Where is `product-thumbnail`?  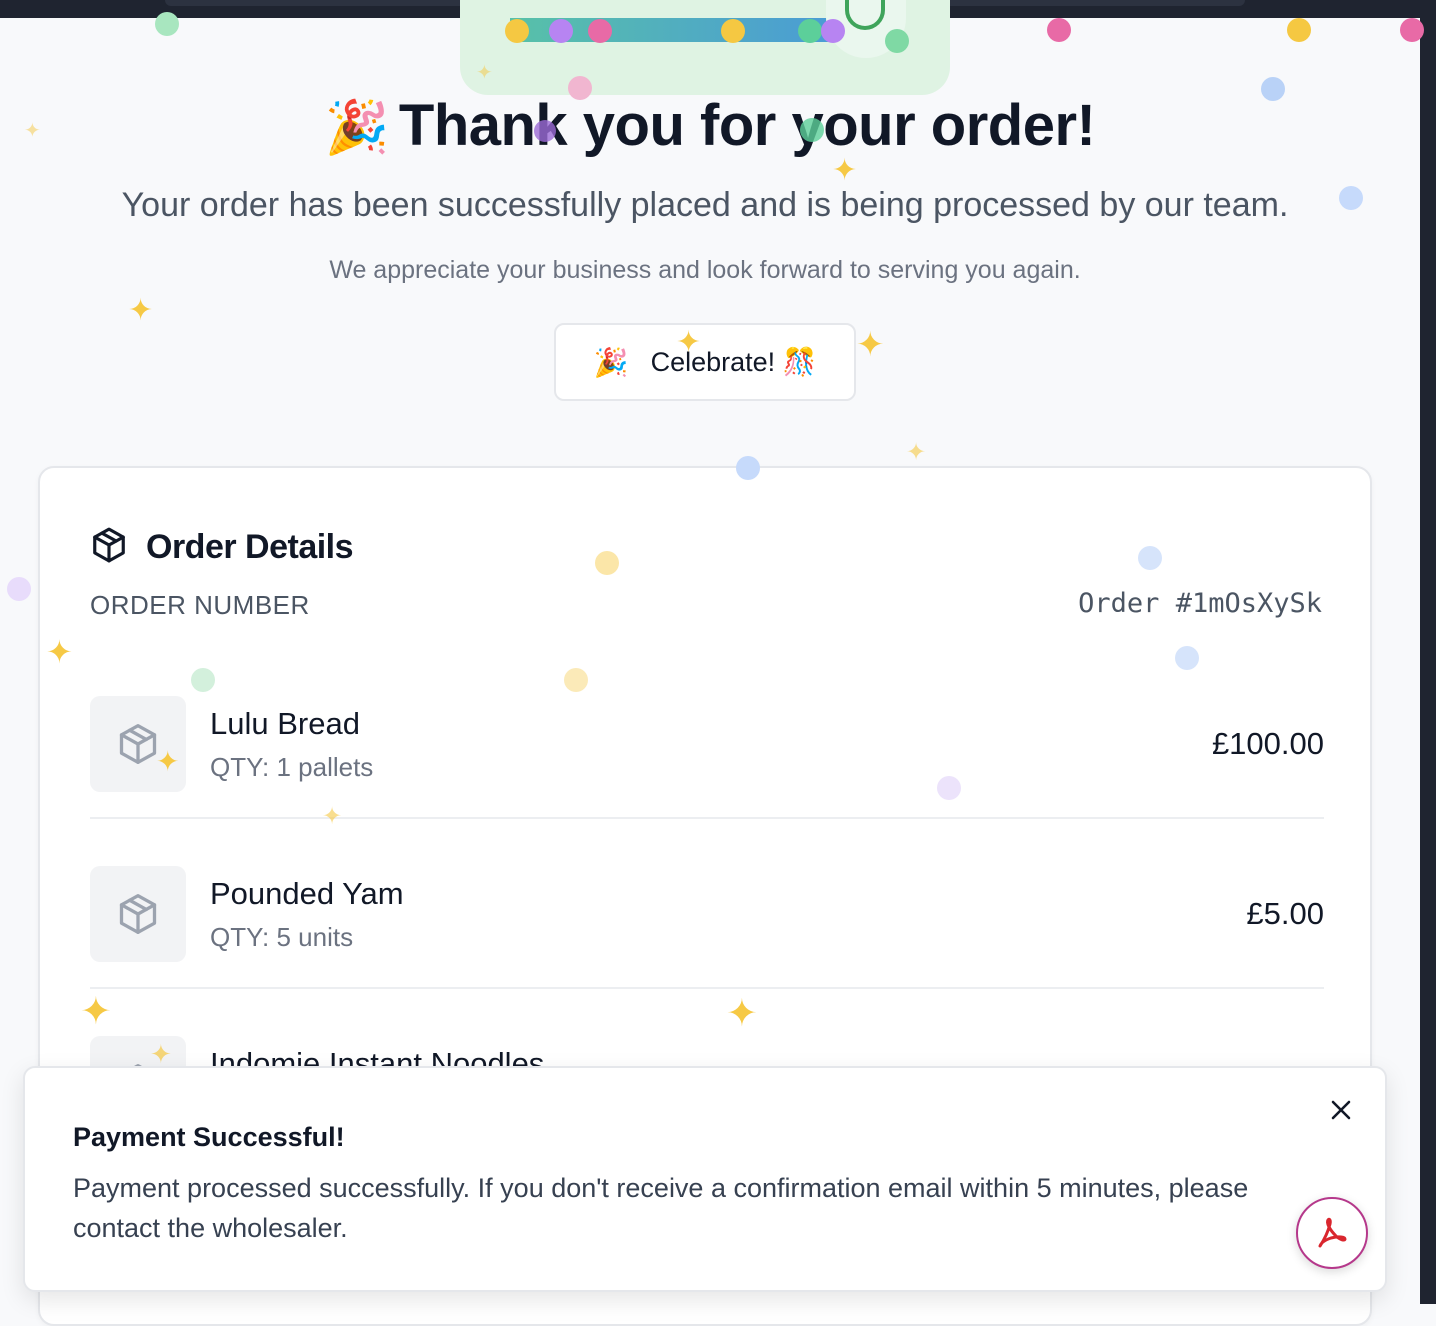 product-thumbnail is located at coordinates (138, 914).